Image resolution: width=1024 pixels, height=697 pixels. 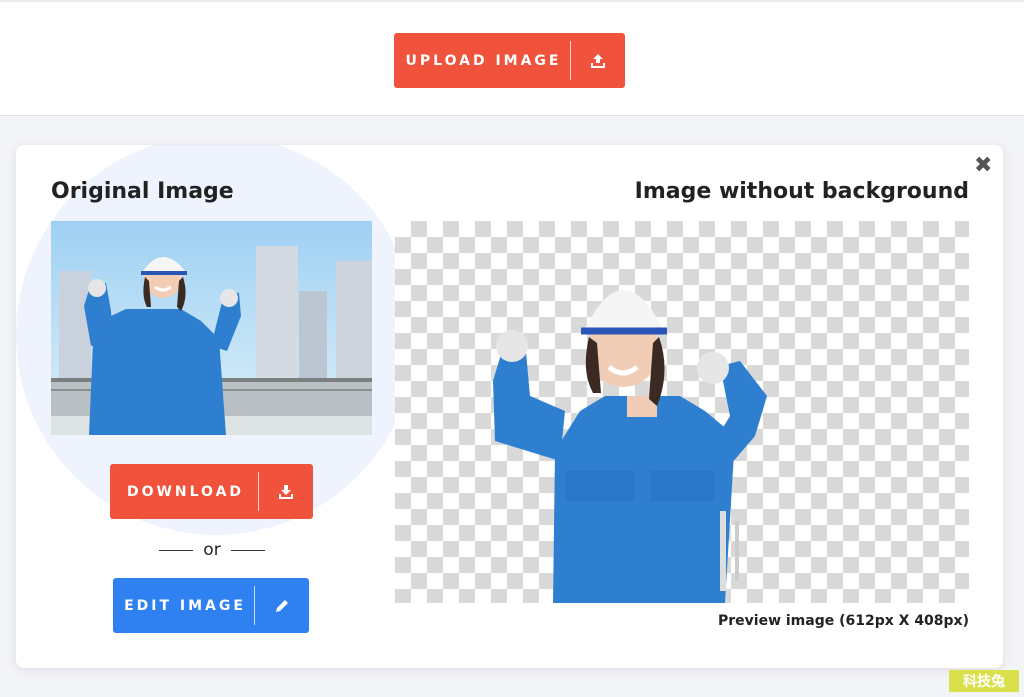 I want to click on download-icon, so click(x=286, y=491).